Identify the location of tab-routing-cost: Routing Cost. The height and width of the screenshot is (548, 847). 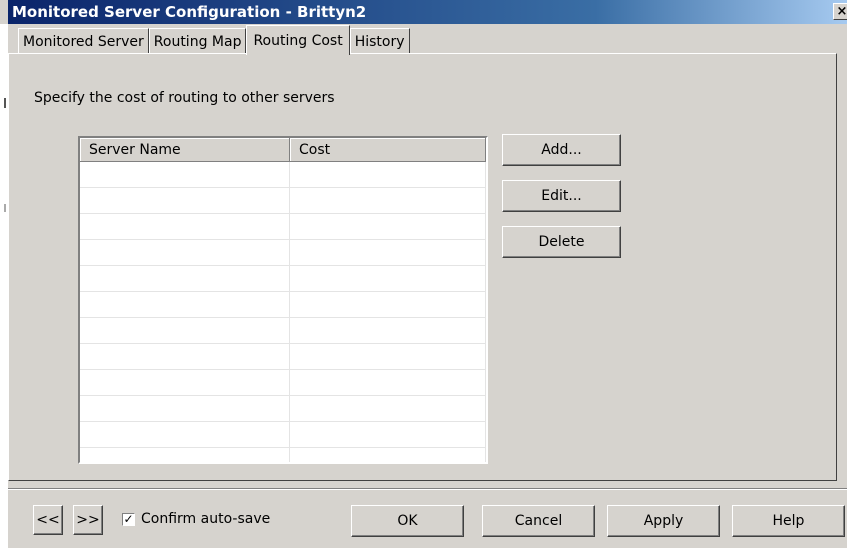
(298, 40).